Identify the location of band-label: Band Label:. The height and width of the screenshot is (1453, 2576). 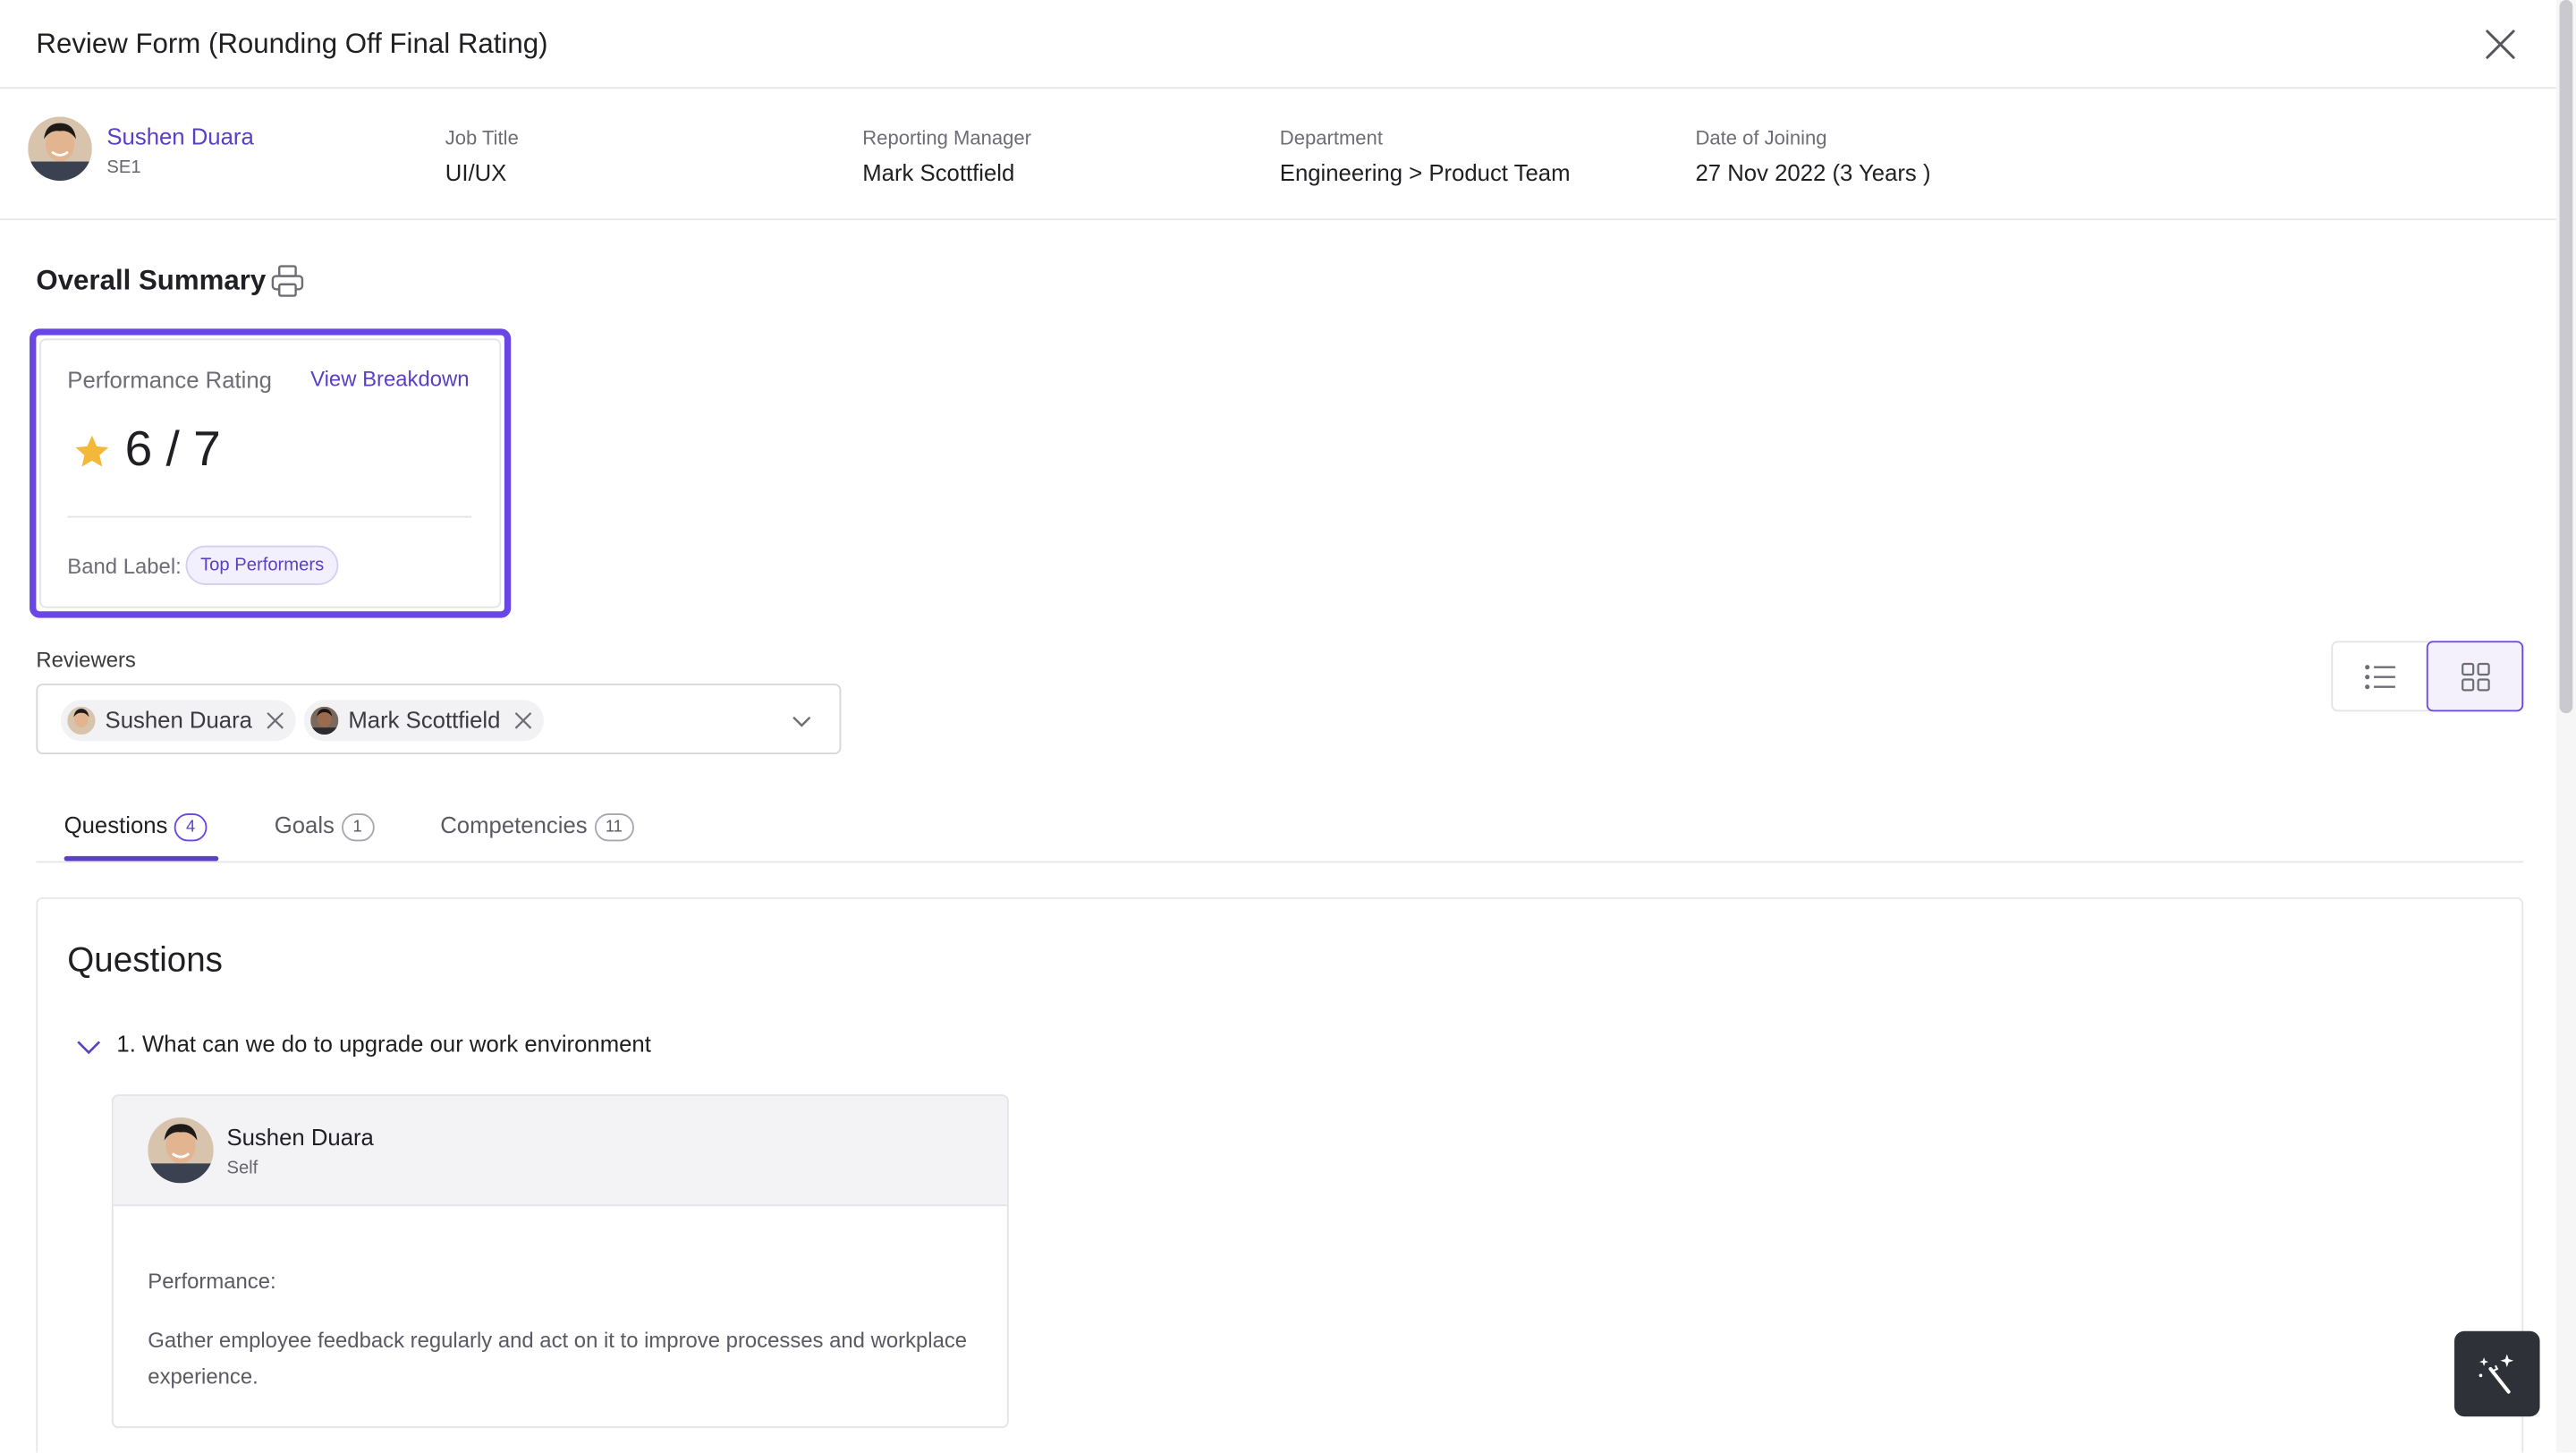
(124, 566).